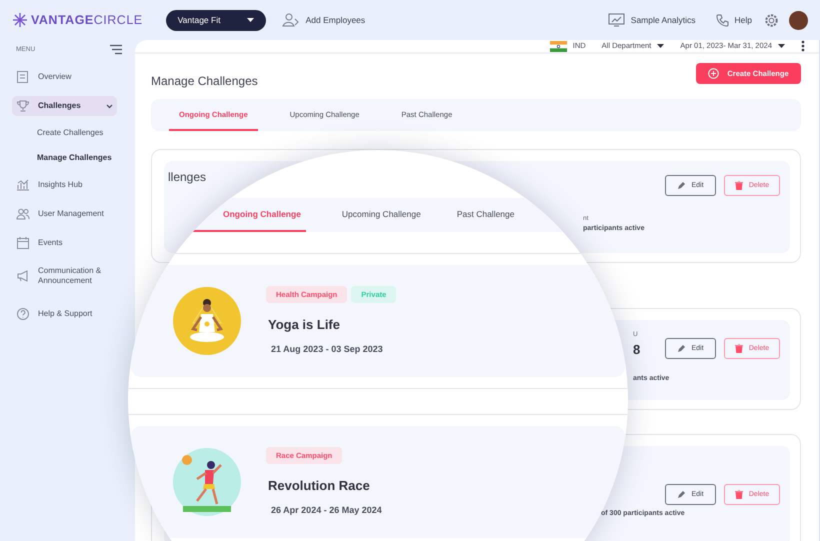 The image size is (820, 541). What do you see at coordinates (23, 243) in the screenshot?
I see `calendar-icon` at bounding box center [23, 243].